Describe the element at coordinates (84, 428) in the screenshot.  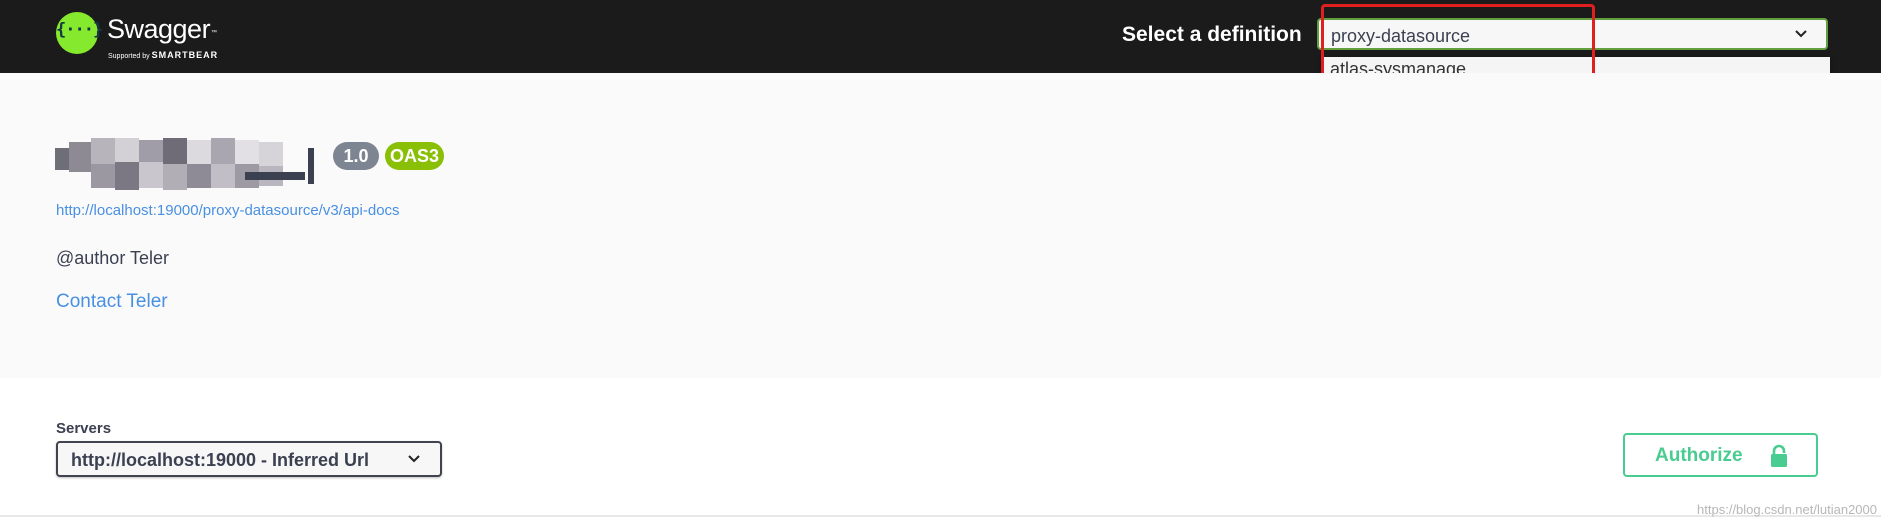
I see `servers-label: Servers` at that location.